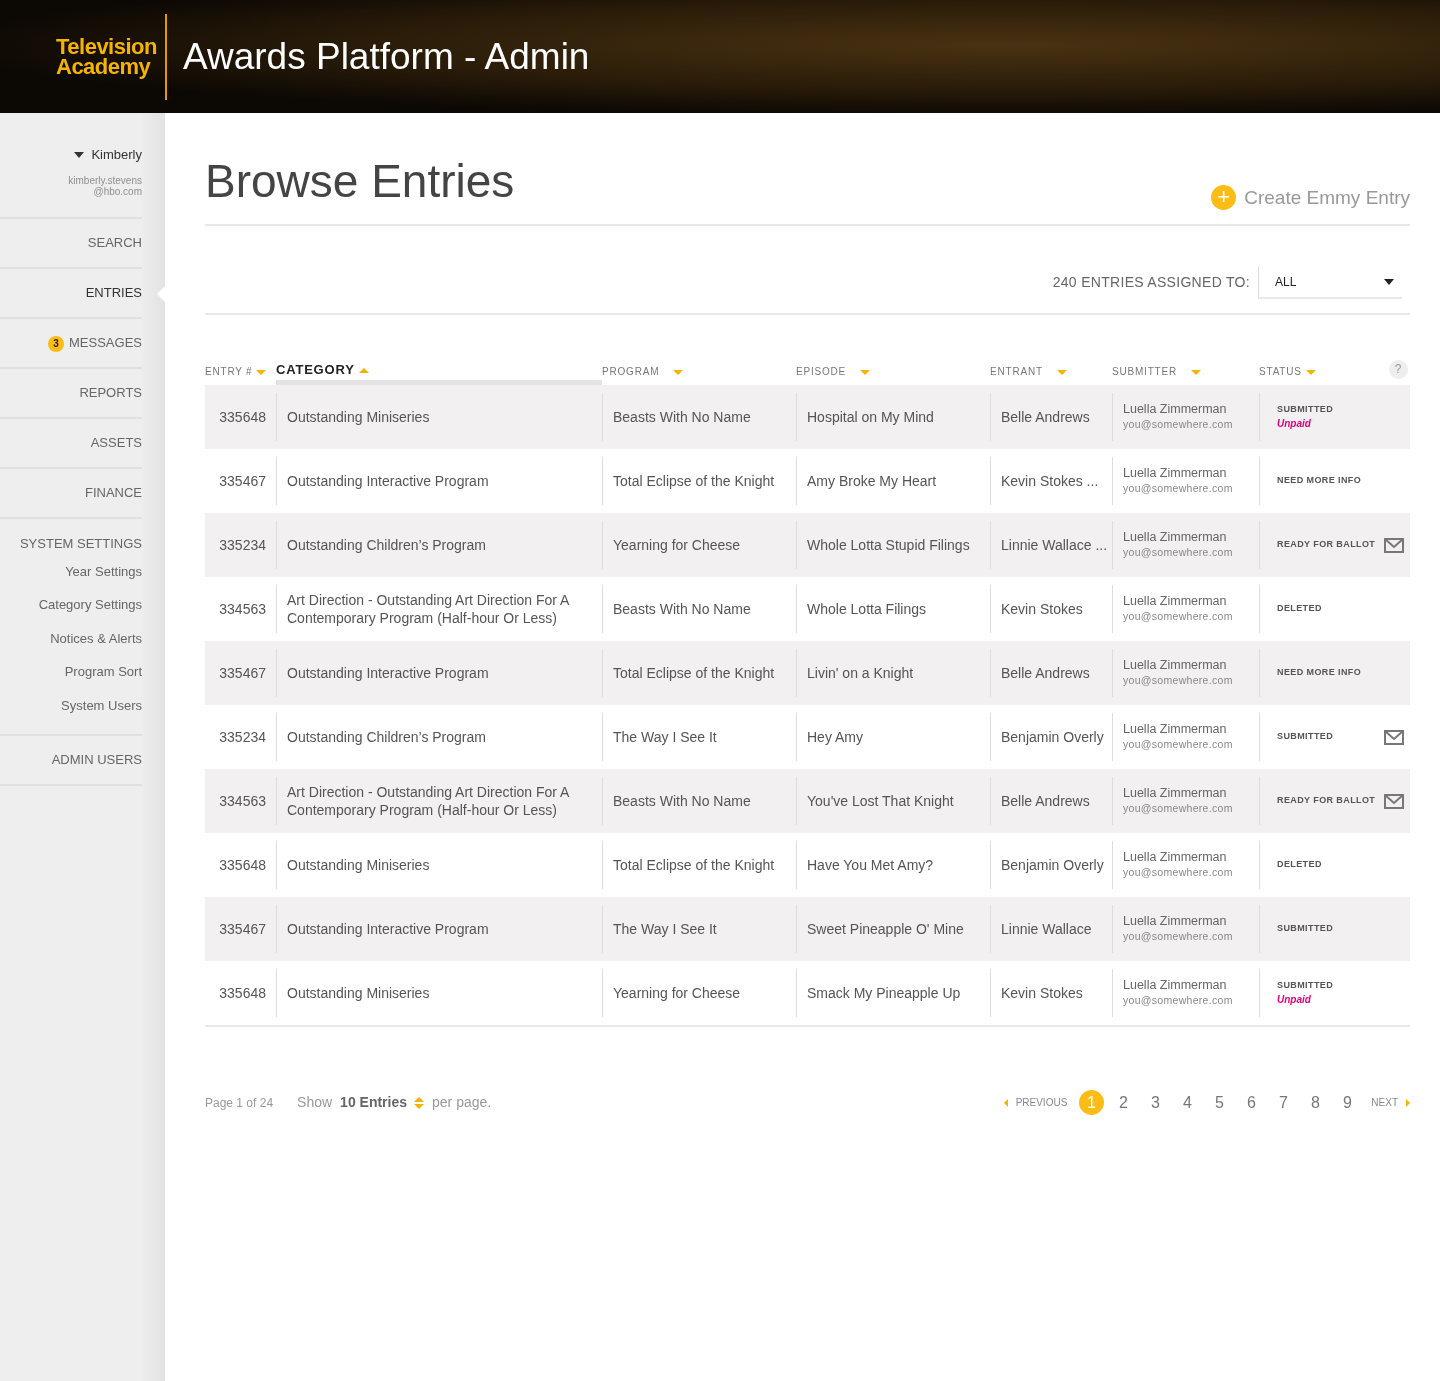  Describe the element at coordinates (888, 545) in the screenshot. I see `table-cell-text: Whole Lotta Stupid Filings` at that location.